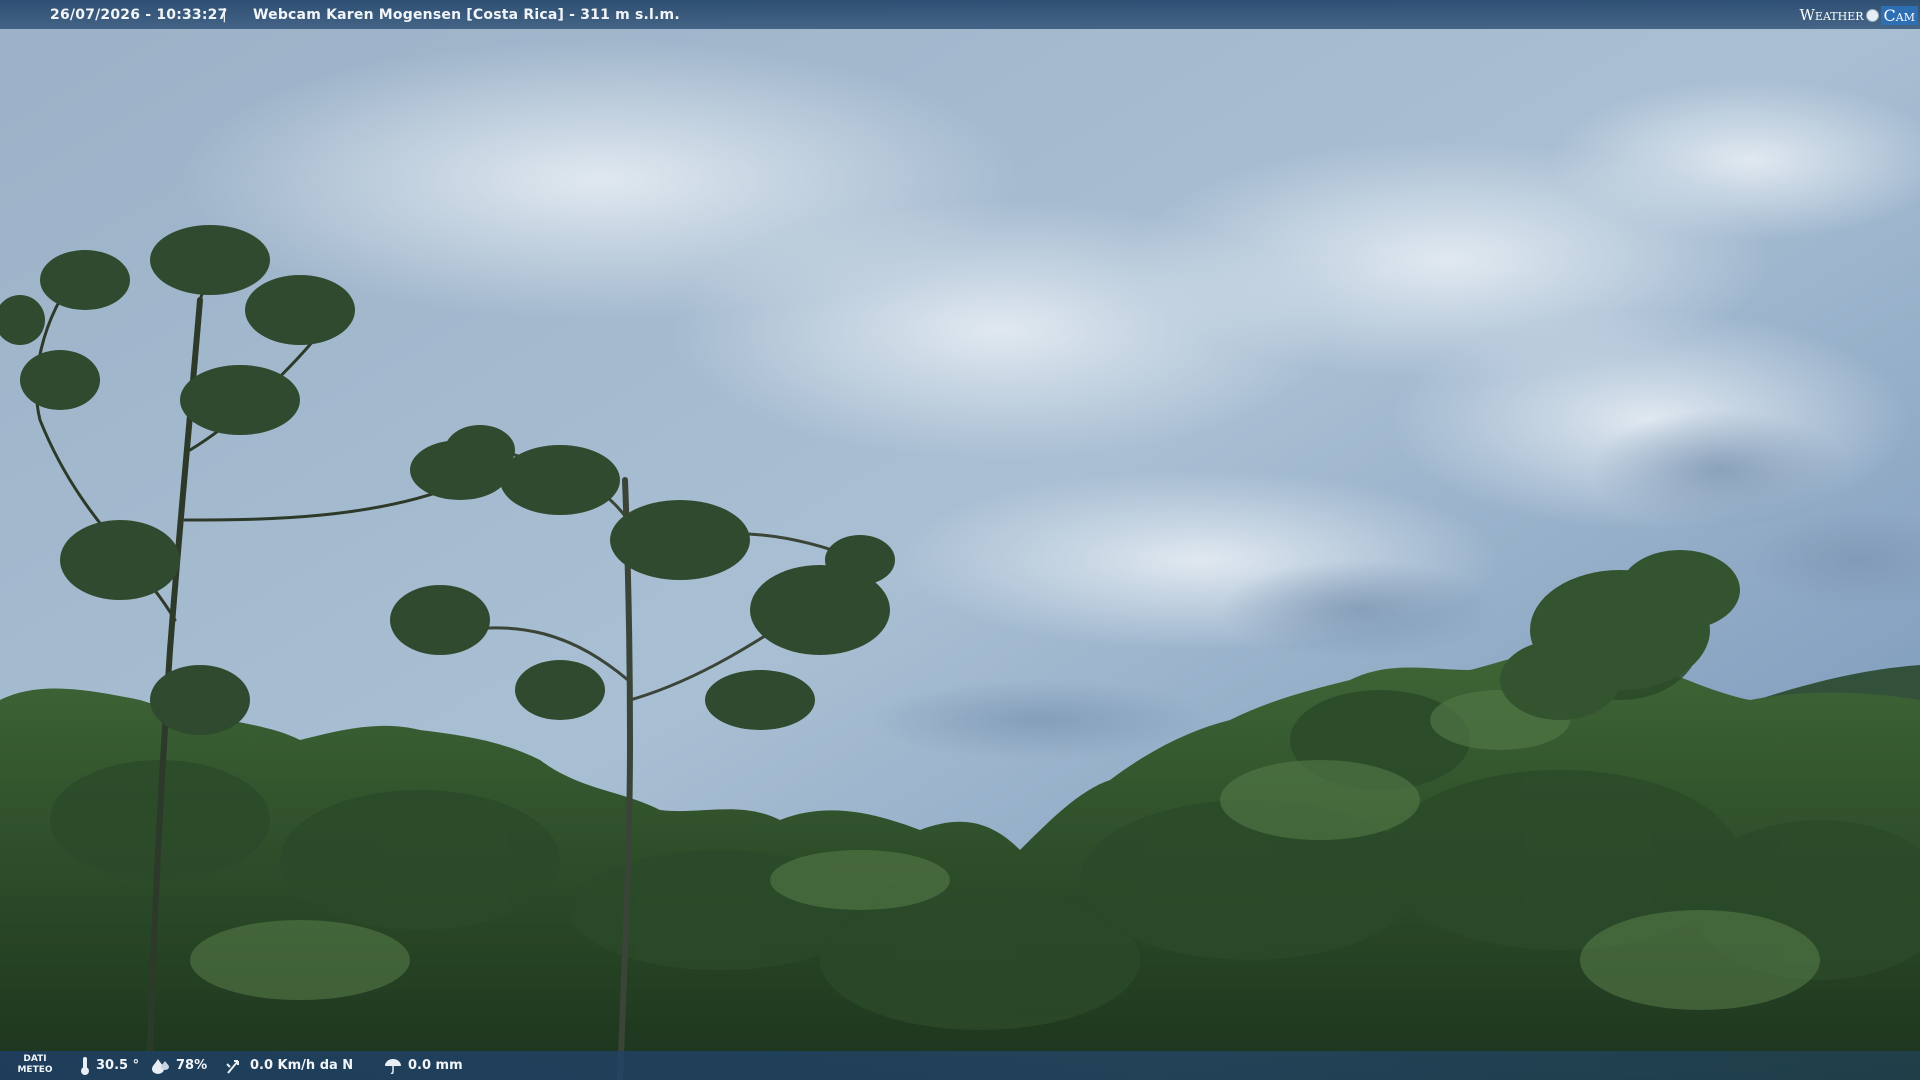 The width and height of the screenshot is (1920, 1080). I want to click on logo-word: Weather, so click(1831, 15).